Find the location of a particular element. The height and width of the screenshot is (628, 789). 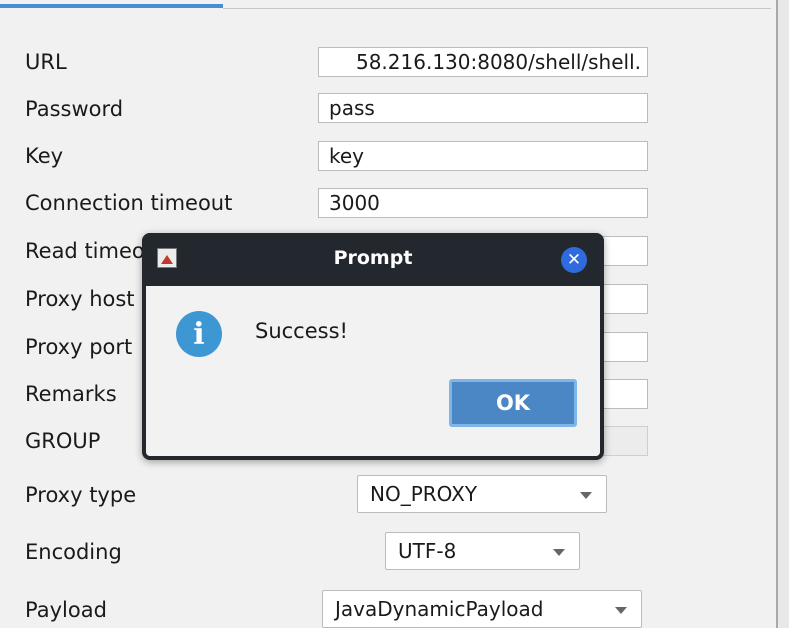

info-icon: i is located at coordinates (199, 334).